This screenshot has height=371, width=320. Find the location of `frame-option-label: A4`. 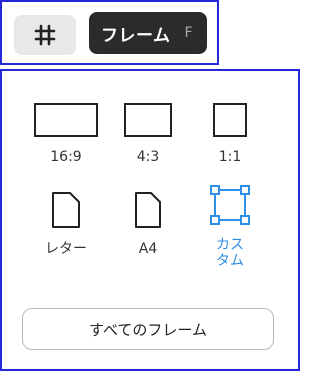

frame-option-label: A4 is located at coordinates (148, 249).